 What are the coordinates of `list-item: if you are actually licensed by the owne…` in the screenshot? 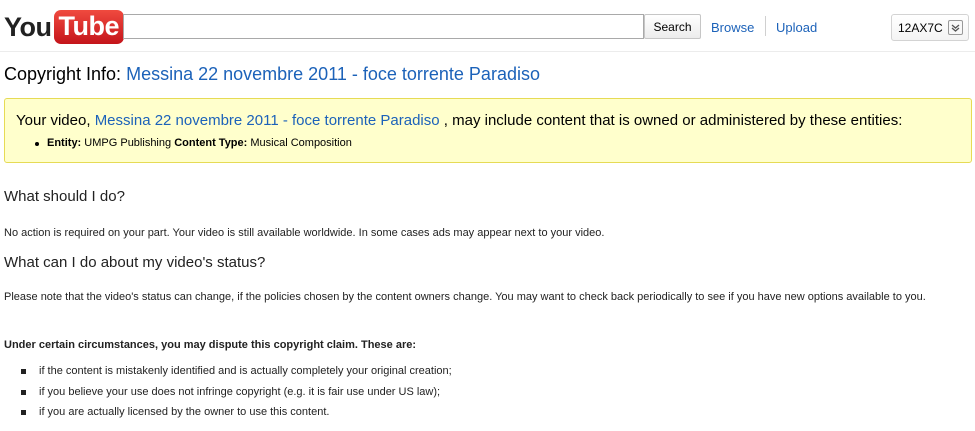 It's located at (228, 415).